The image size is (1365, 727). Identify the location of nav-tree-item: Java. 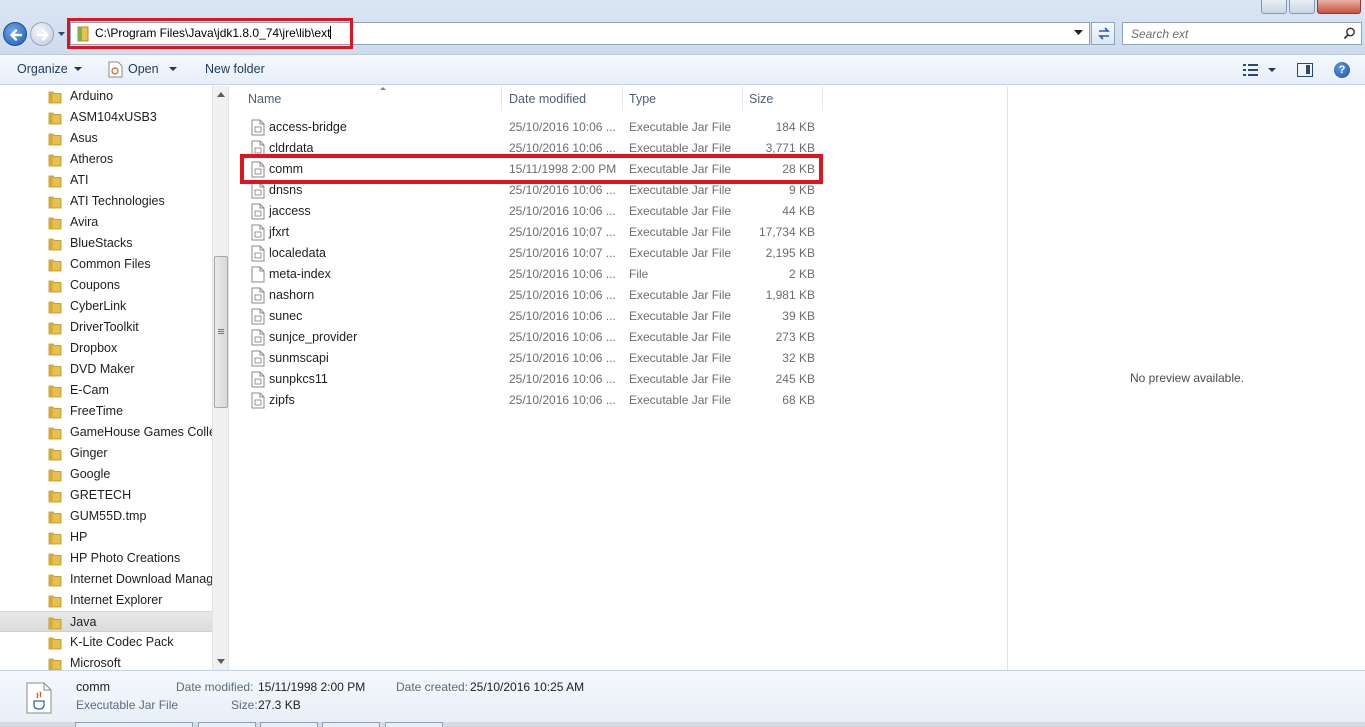
(106, 621).